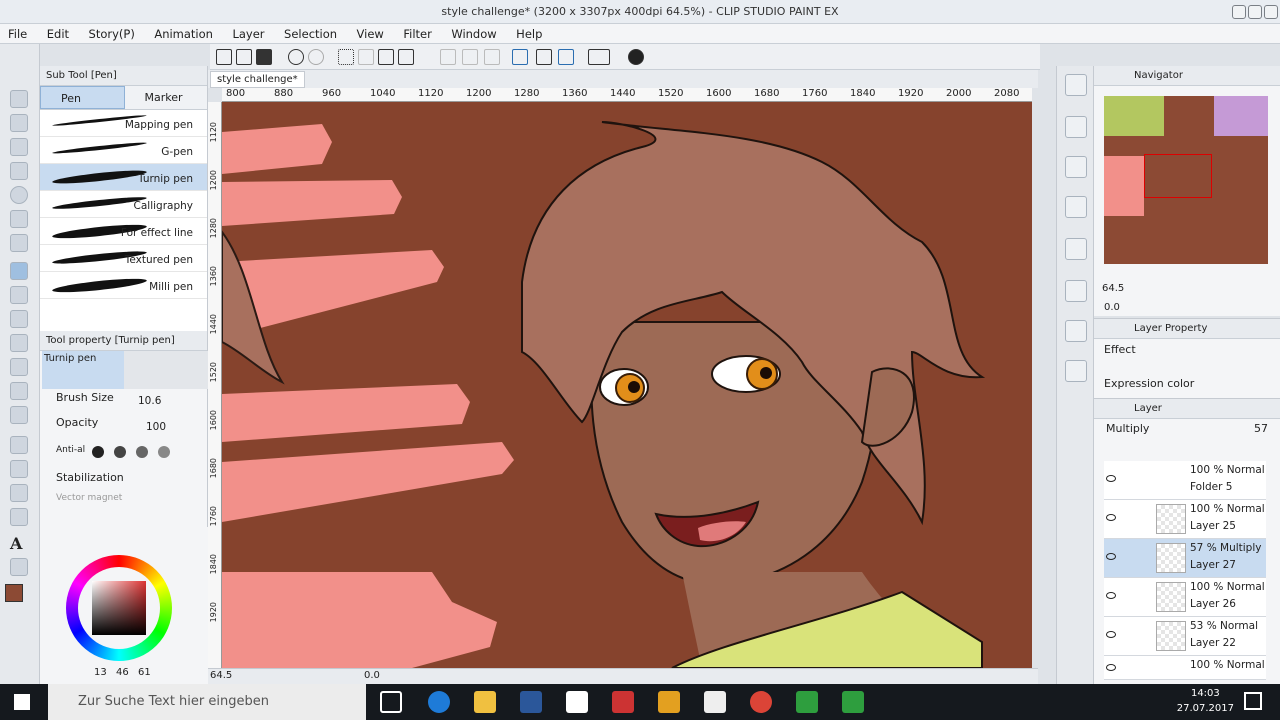 Image resolution: width=1280 pixels, height=720 pixels. I want to click on opacity-value: 100, so click(156, 427).